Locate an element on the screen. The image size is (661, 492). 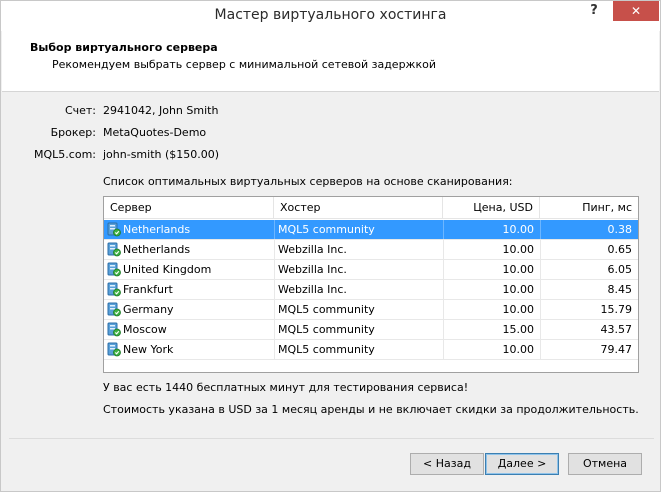
cancel-button: Отмена is located at coordinates (605, 464).